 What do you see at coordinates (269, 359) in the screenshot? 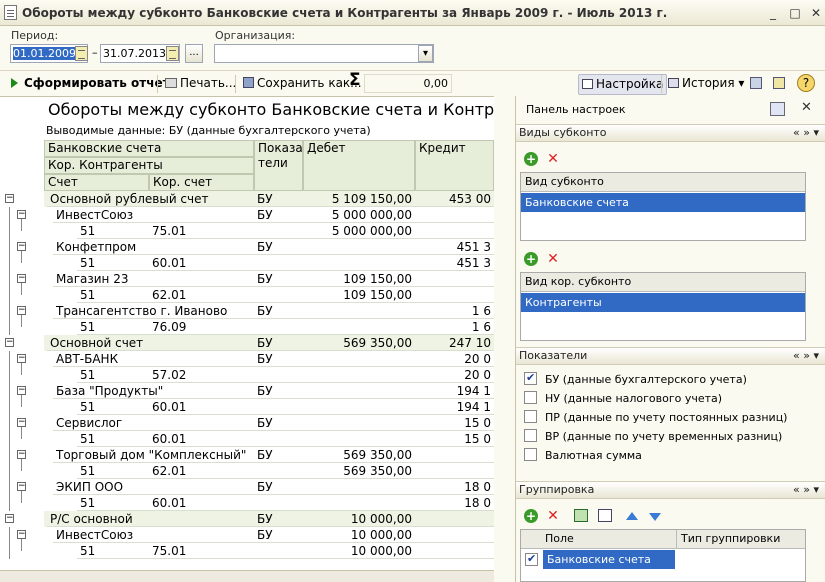
I see `table-row: АВТ-БАНК БУ 20 0` at bounding box center [269, 359].